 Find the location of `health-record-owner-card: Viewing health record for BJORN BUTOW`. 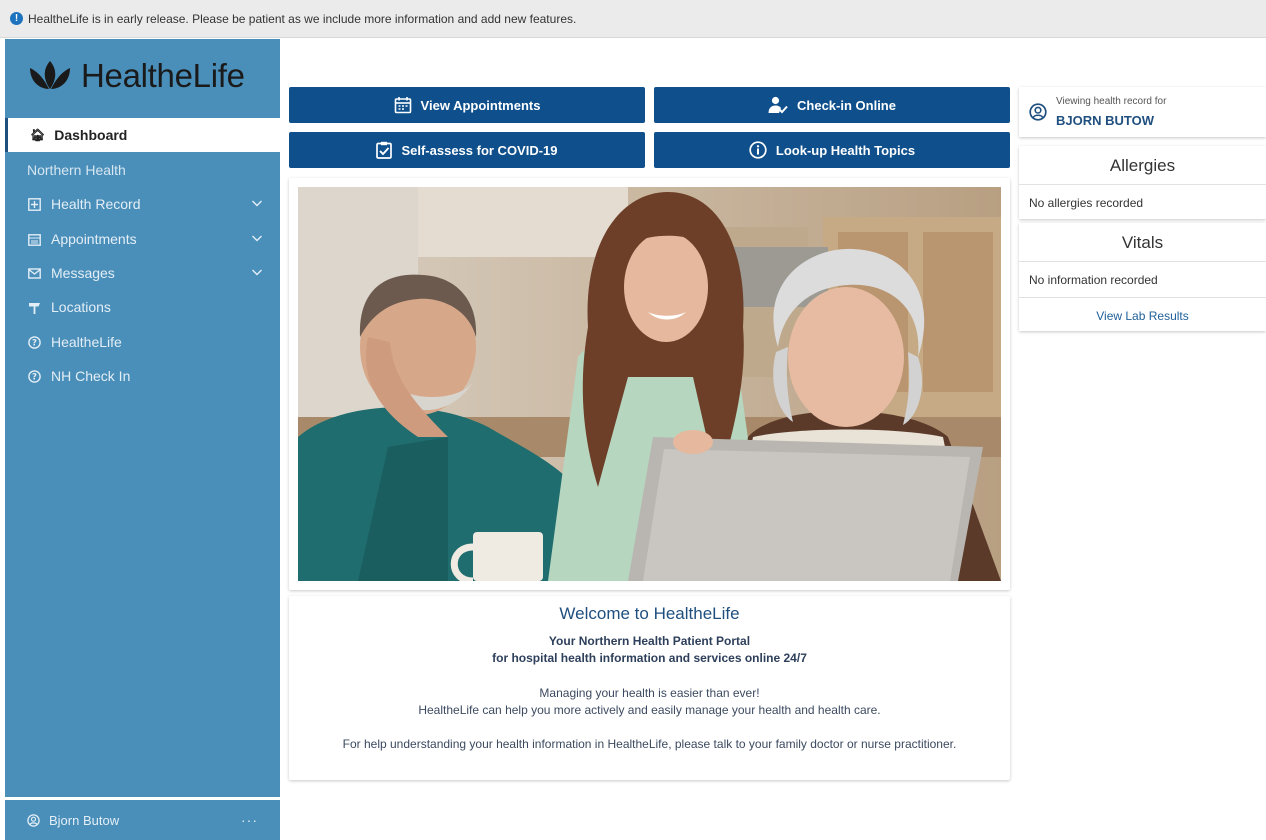

health-record-owner-card: Viewing health record for BJORN BUTOW is located at coordinates (1142, 112).